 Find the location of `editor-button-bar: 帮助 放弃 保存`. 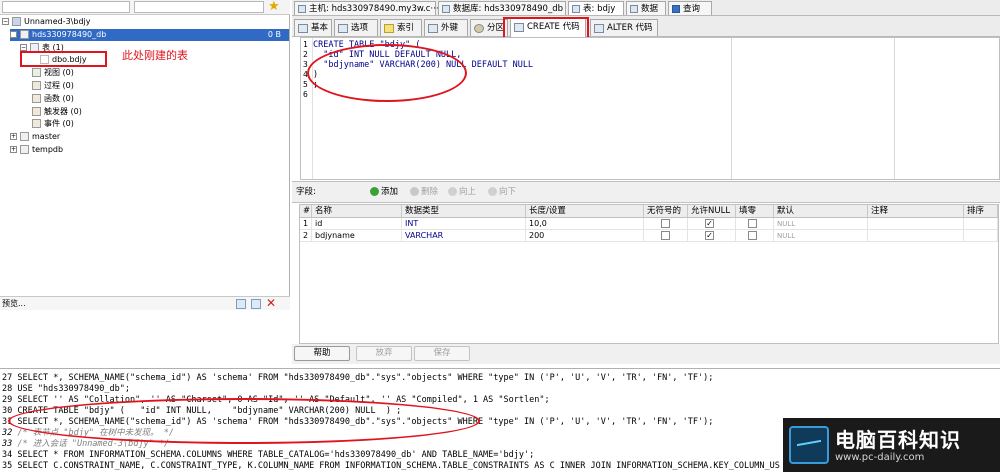

editor-button-bar: 帮助 放弃 保存 is located at coordinates (646, 354).